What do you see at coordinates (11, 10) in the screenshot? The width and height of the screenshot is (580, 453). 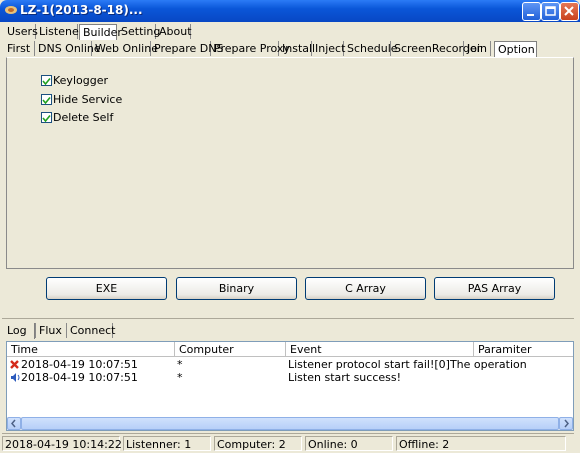 I see `app-icon` at bounding box center [11, 10].